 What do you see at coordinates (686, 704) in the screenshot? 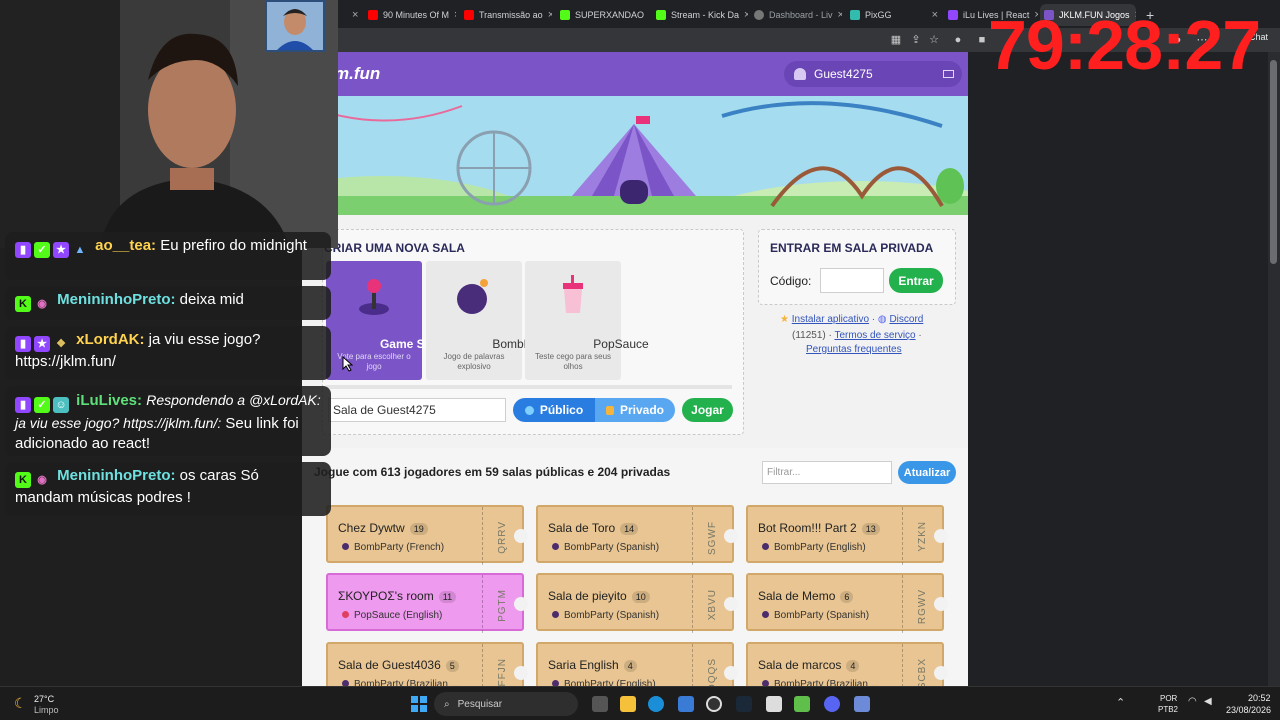
I see `store-icon` at bounding box center [686, 704].